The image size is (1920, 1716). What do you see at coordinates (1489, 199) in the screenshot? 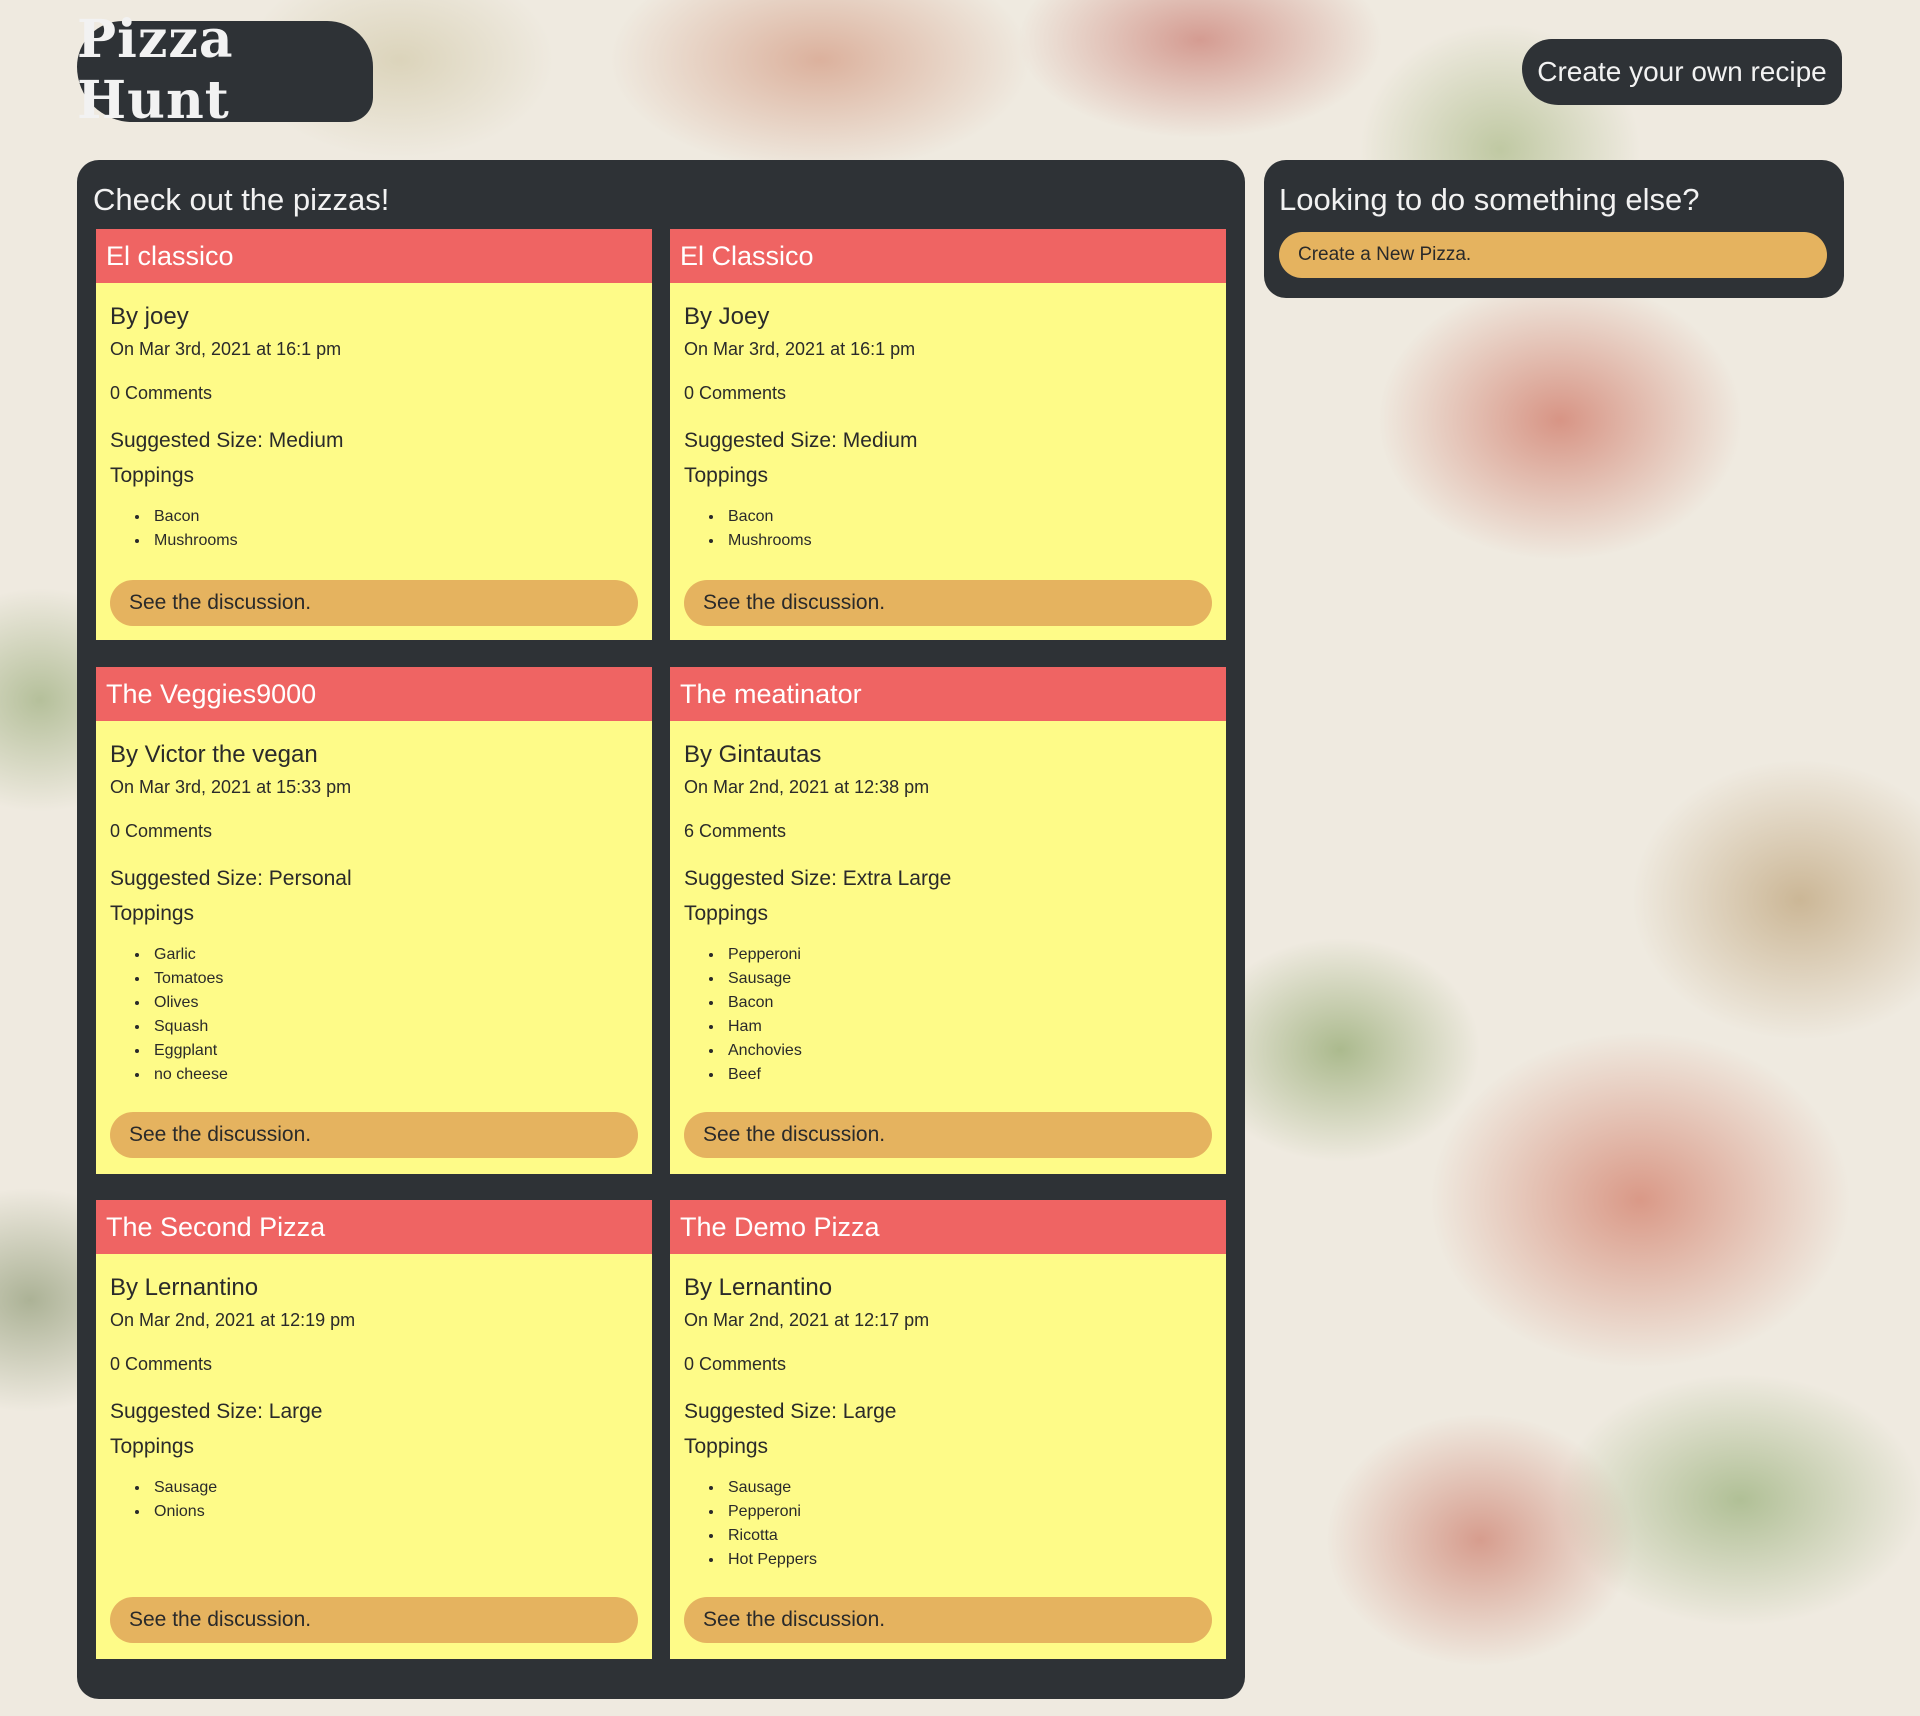
I see `sidebar-title: Looking to do something else?` at bounding box center [1489, 199].